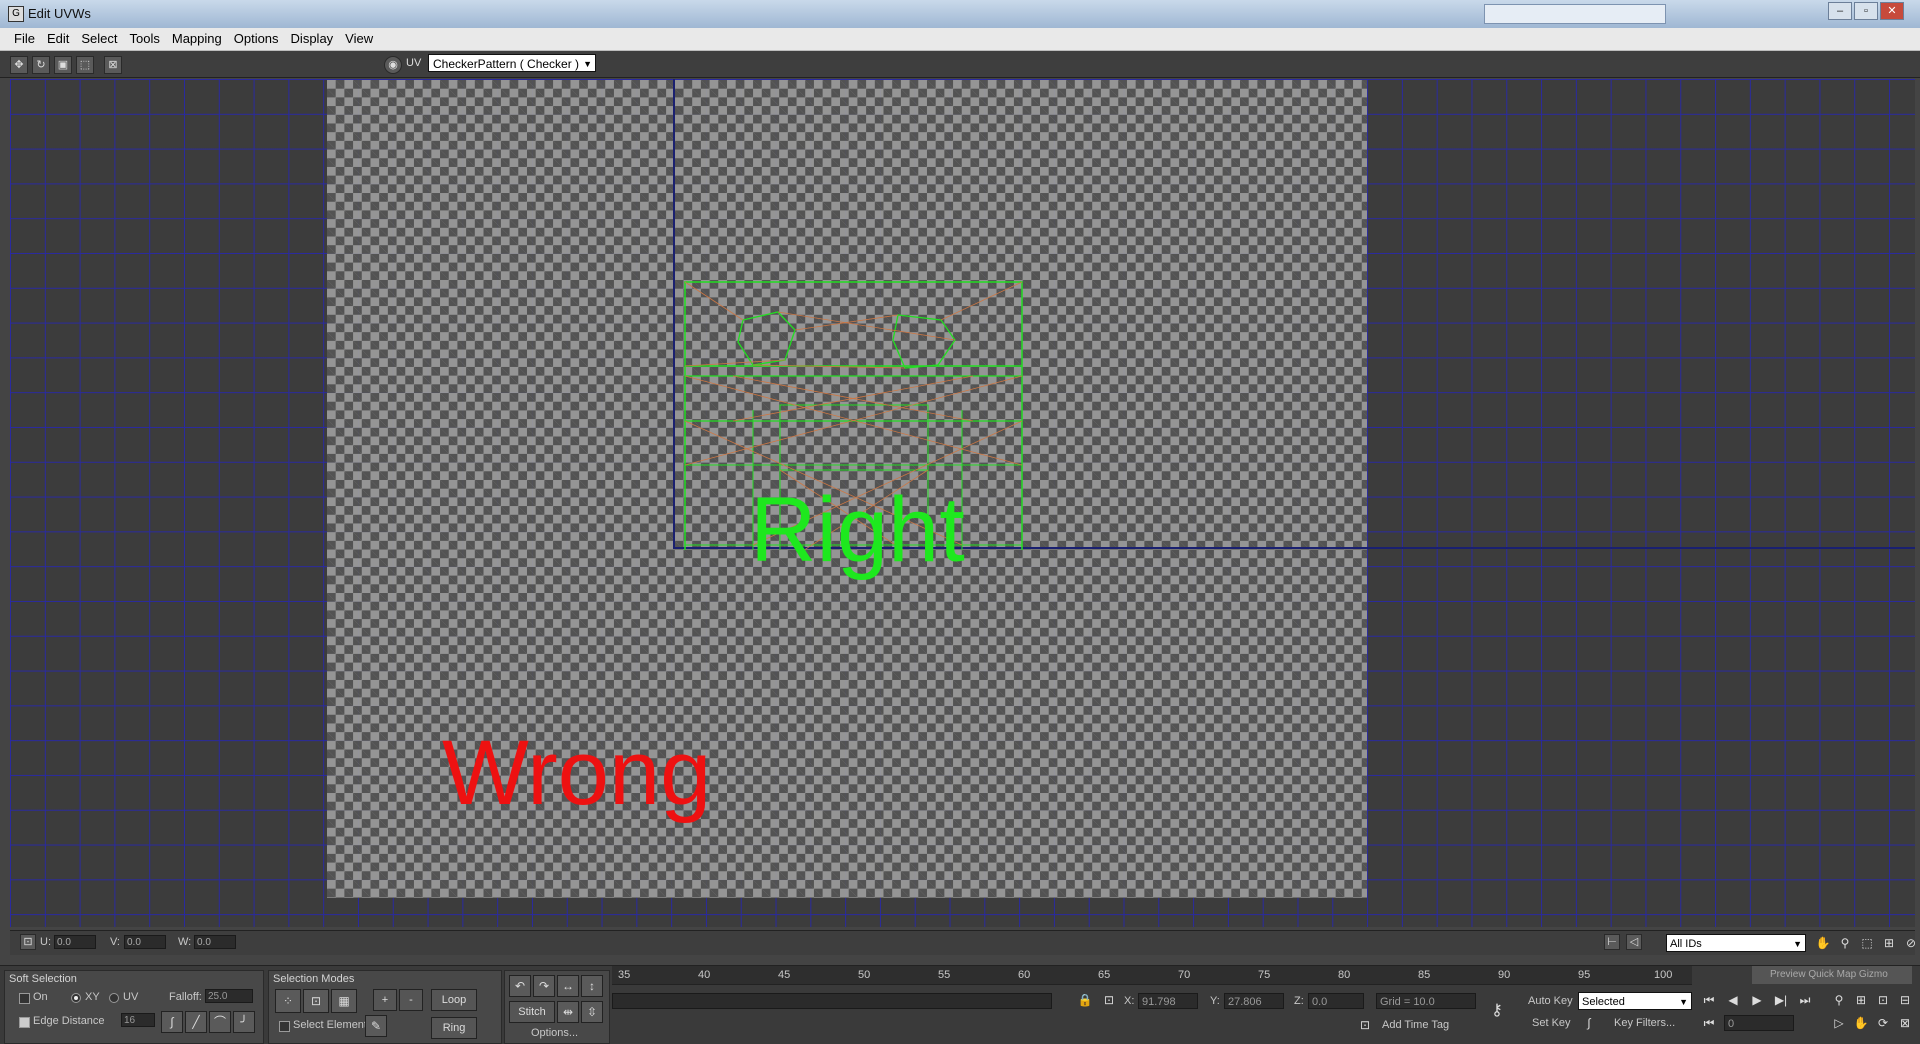 Image resolution: width=1920 pixels, height=1044 pixels. Describe the element at coordinates (1184, 975) in the screenshot. I see `tick-label: 70` at that location.